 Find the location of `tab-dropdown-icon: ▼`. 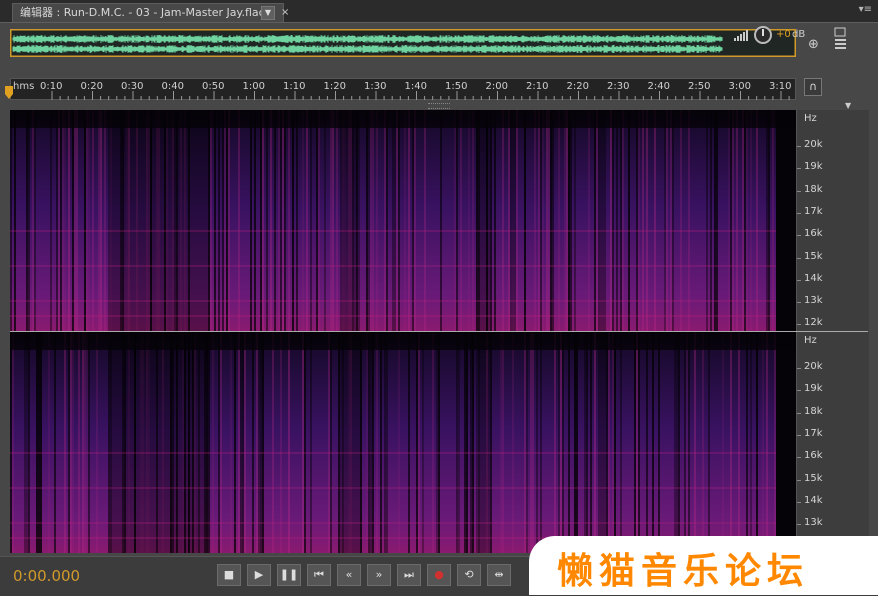

tab-dropdown-icon: ▼ is located at coordinates (268, 13).